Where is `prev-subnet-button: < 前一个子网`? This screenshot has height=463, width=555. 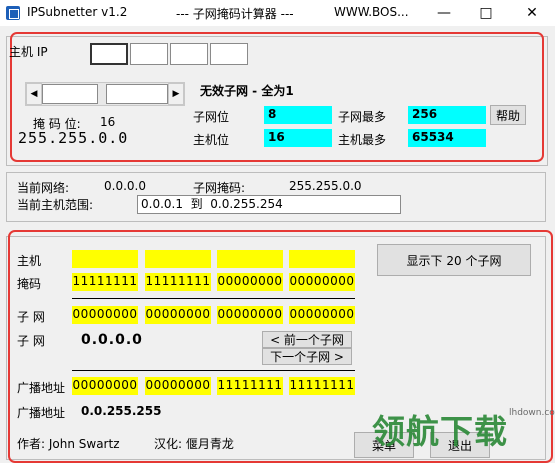
prev-subnet-button: < 前一个子网 is located at coordinates (307, 339).